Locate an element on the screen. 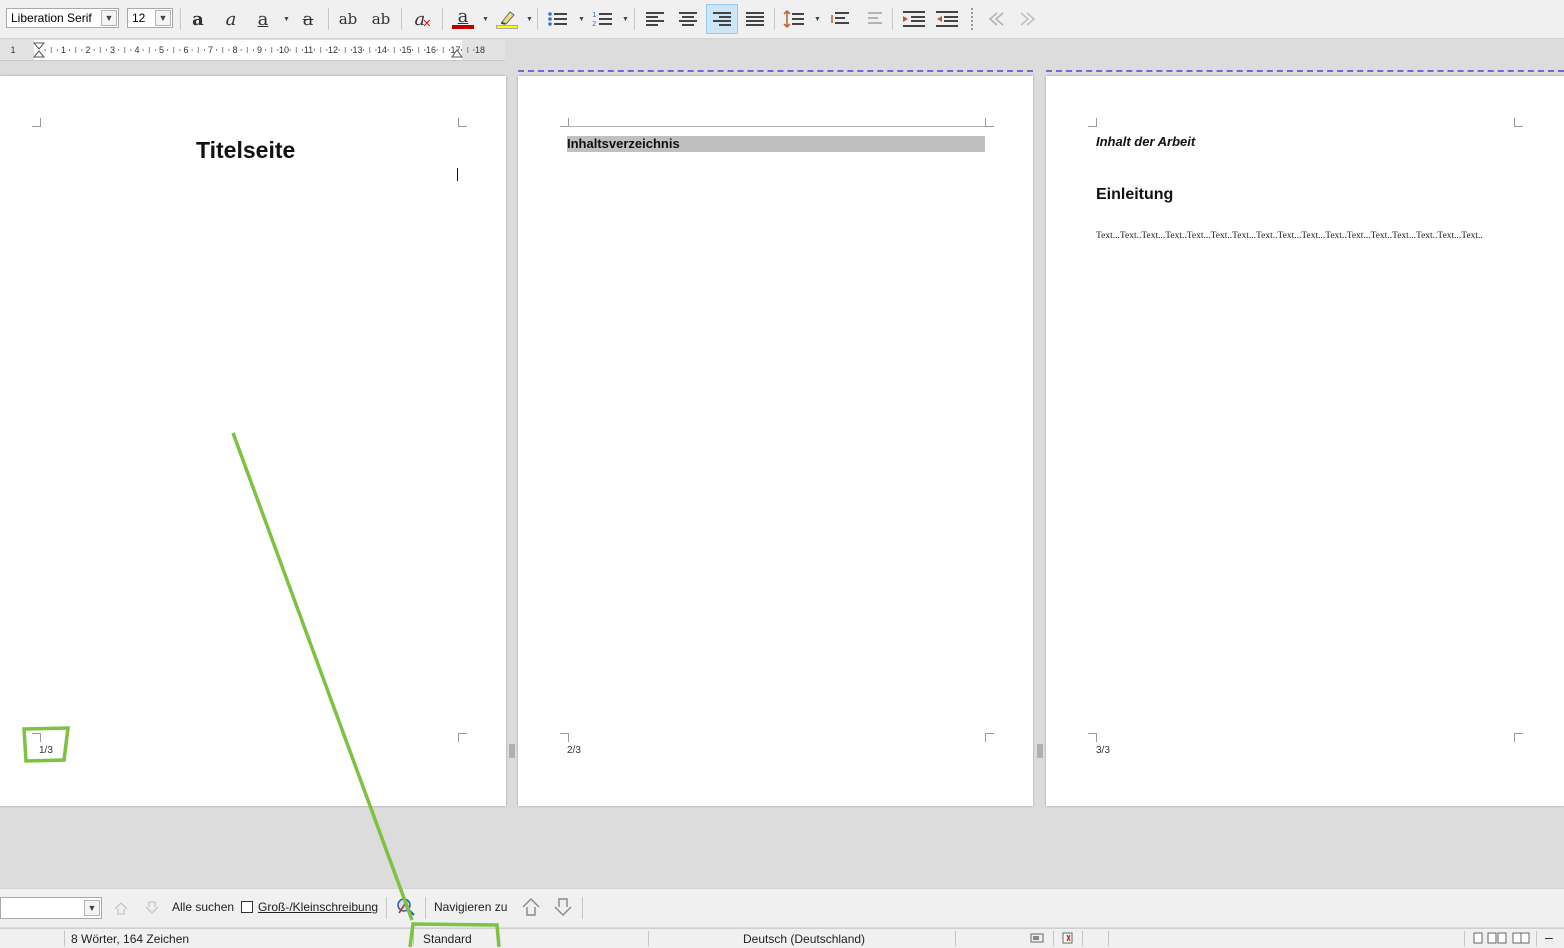  align-left-icon is located at coordinates (655, 19).